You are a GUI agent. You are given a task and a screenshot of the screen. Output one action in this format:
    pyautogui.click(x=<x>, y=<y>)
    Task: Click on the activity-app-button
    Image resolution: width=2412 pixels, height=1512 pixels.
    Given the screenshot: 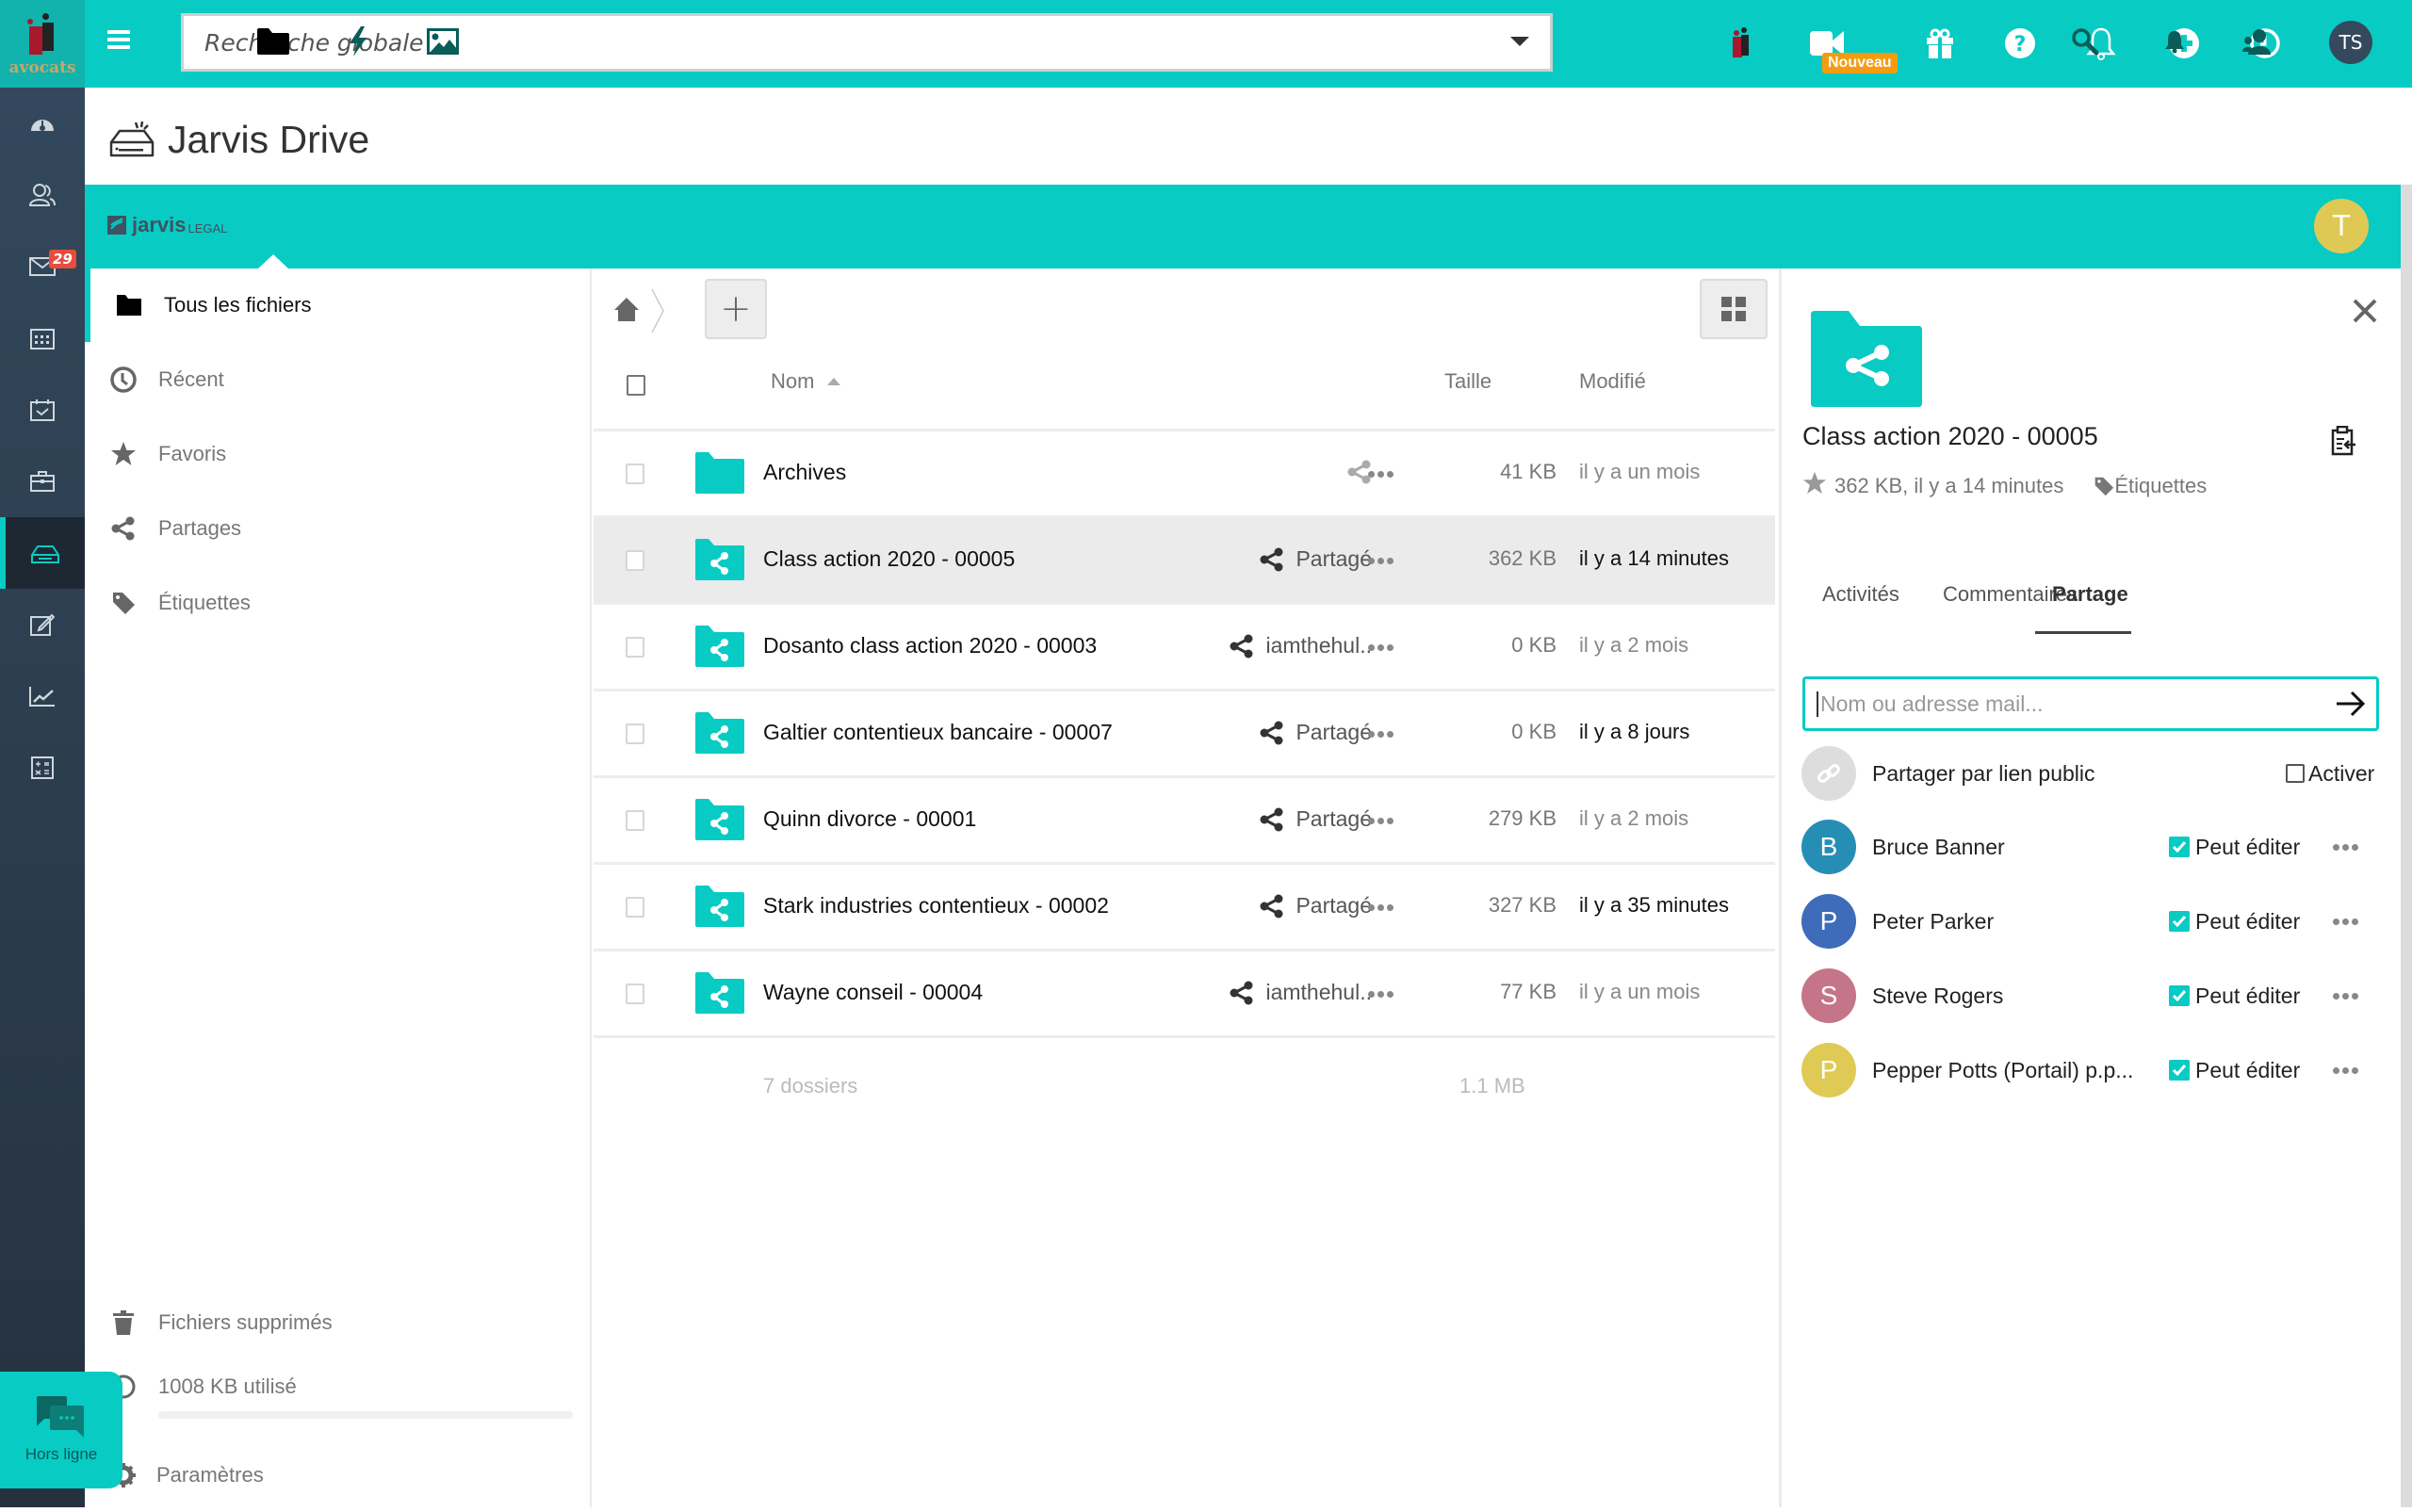 What is the action you would take?
    pyautogui.click(x=358, y=41)
    